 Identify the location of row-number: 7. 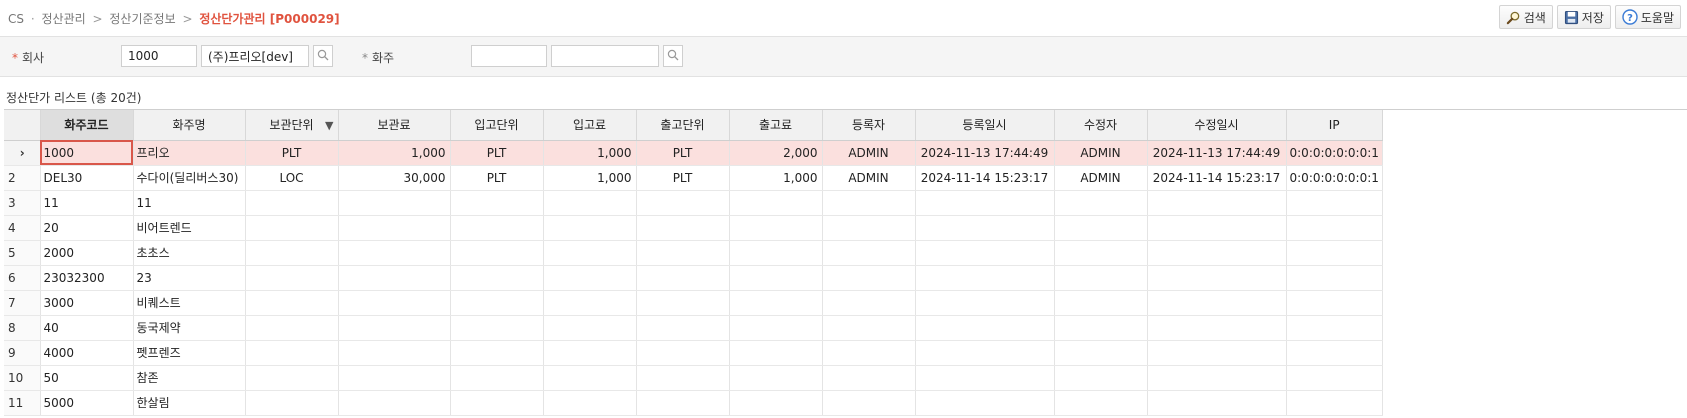
(22, 303).